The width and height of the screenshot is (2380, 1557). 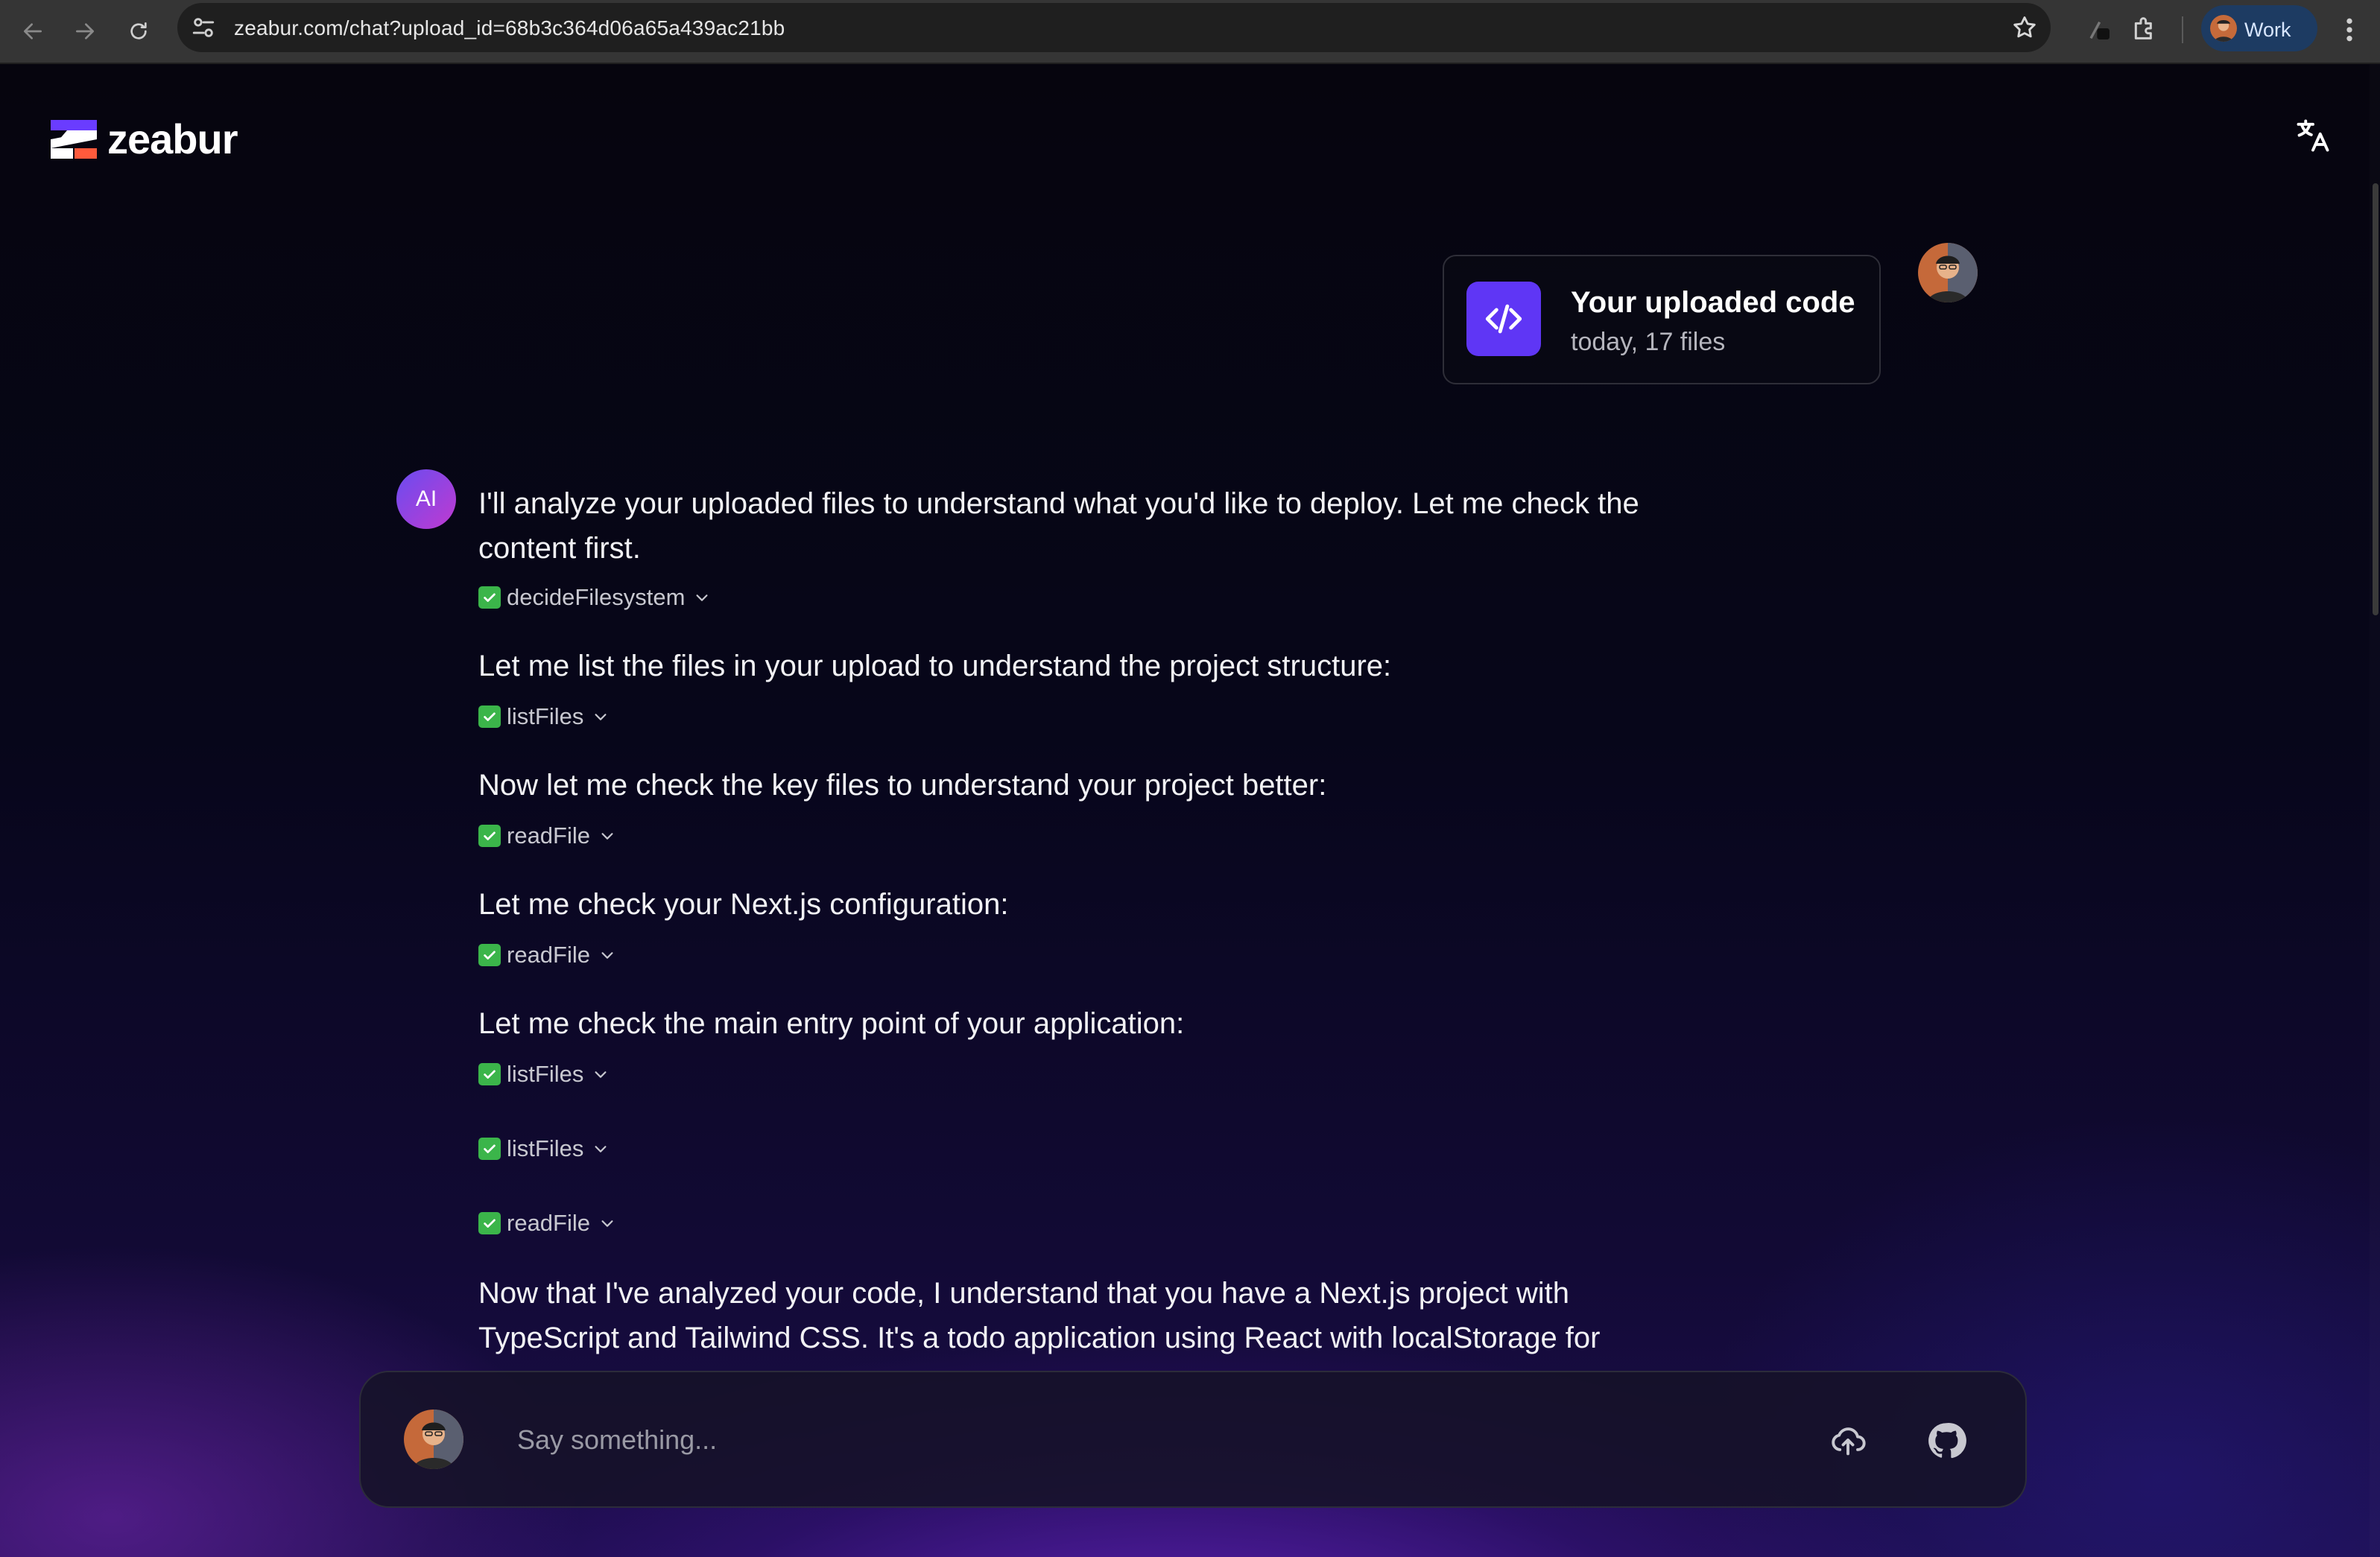 What do you see at coordinates (559, 548) in the screenshot?
I see `message-line: content first.` at bounding box center [559, 548].